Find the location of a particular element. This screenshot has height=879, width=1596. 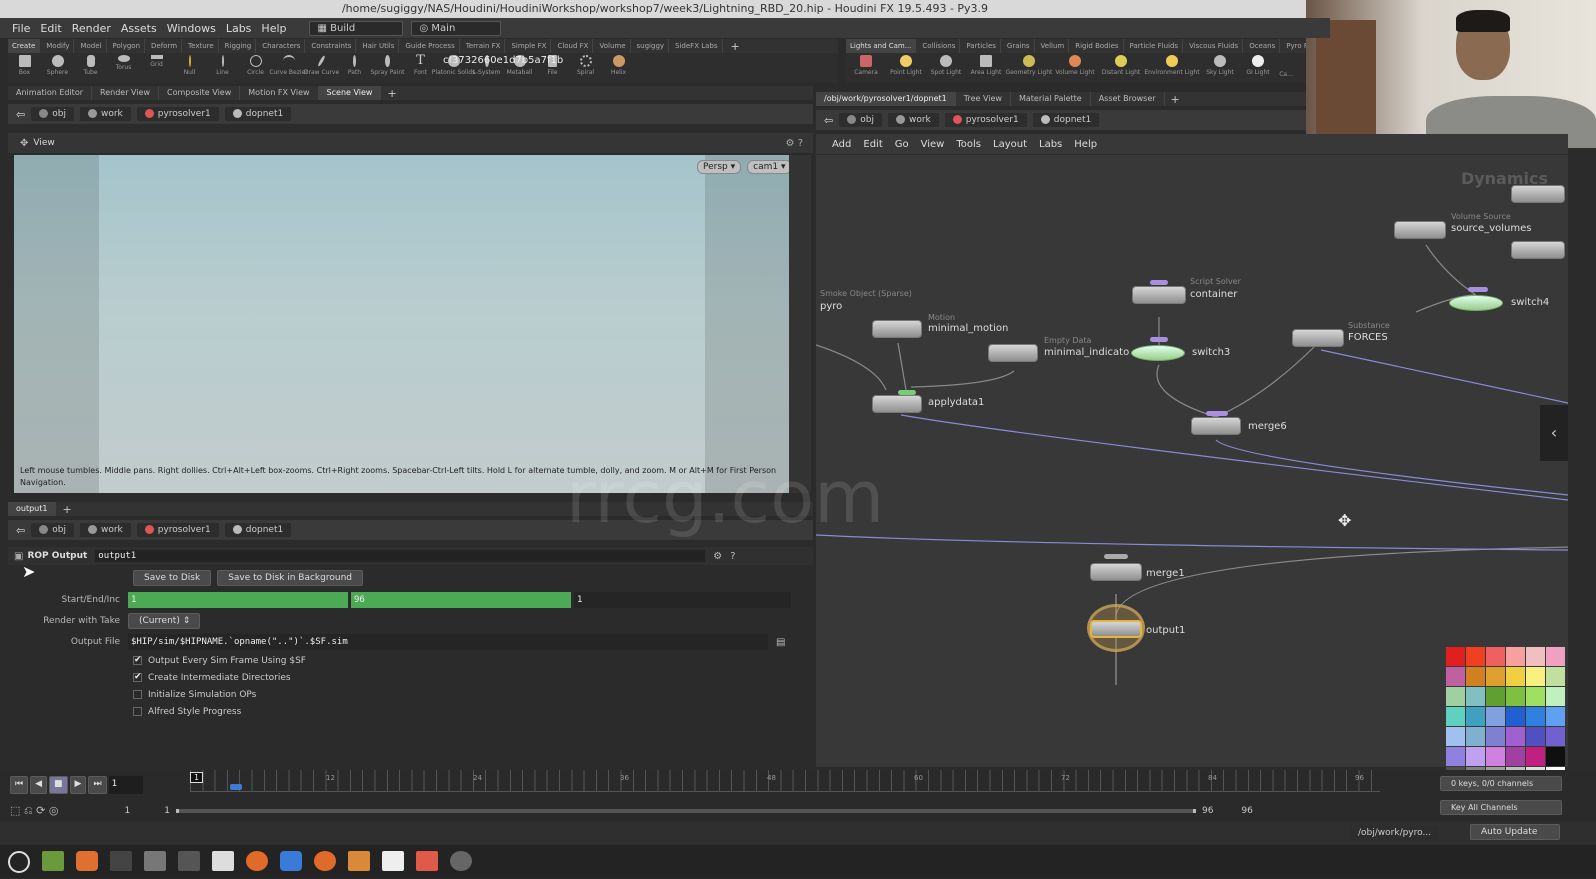

rop-name-field: output1 is located at coordinates (400, 556).